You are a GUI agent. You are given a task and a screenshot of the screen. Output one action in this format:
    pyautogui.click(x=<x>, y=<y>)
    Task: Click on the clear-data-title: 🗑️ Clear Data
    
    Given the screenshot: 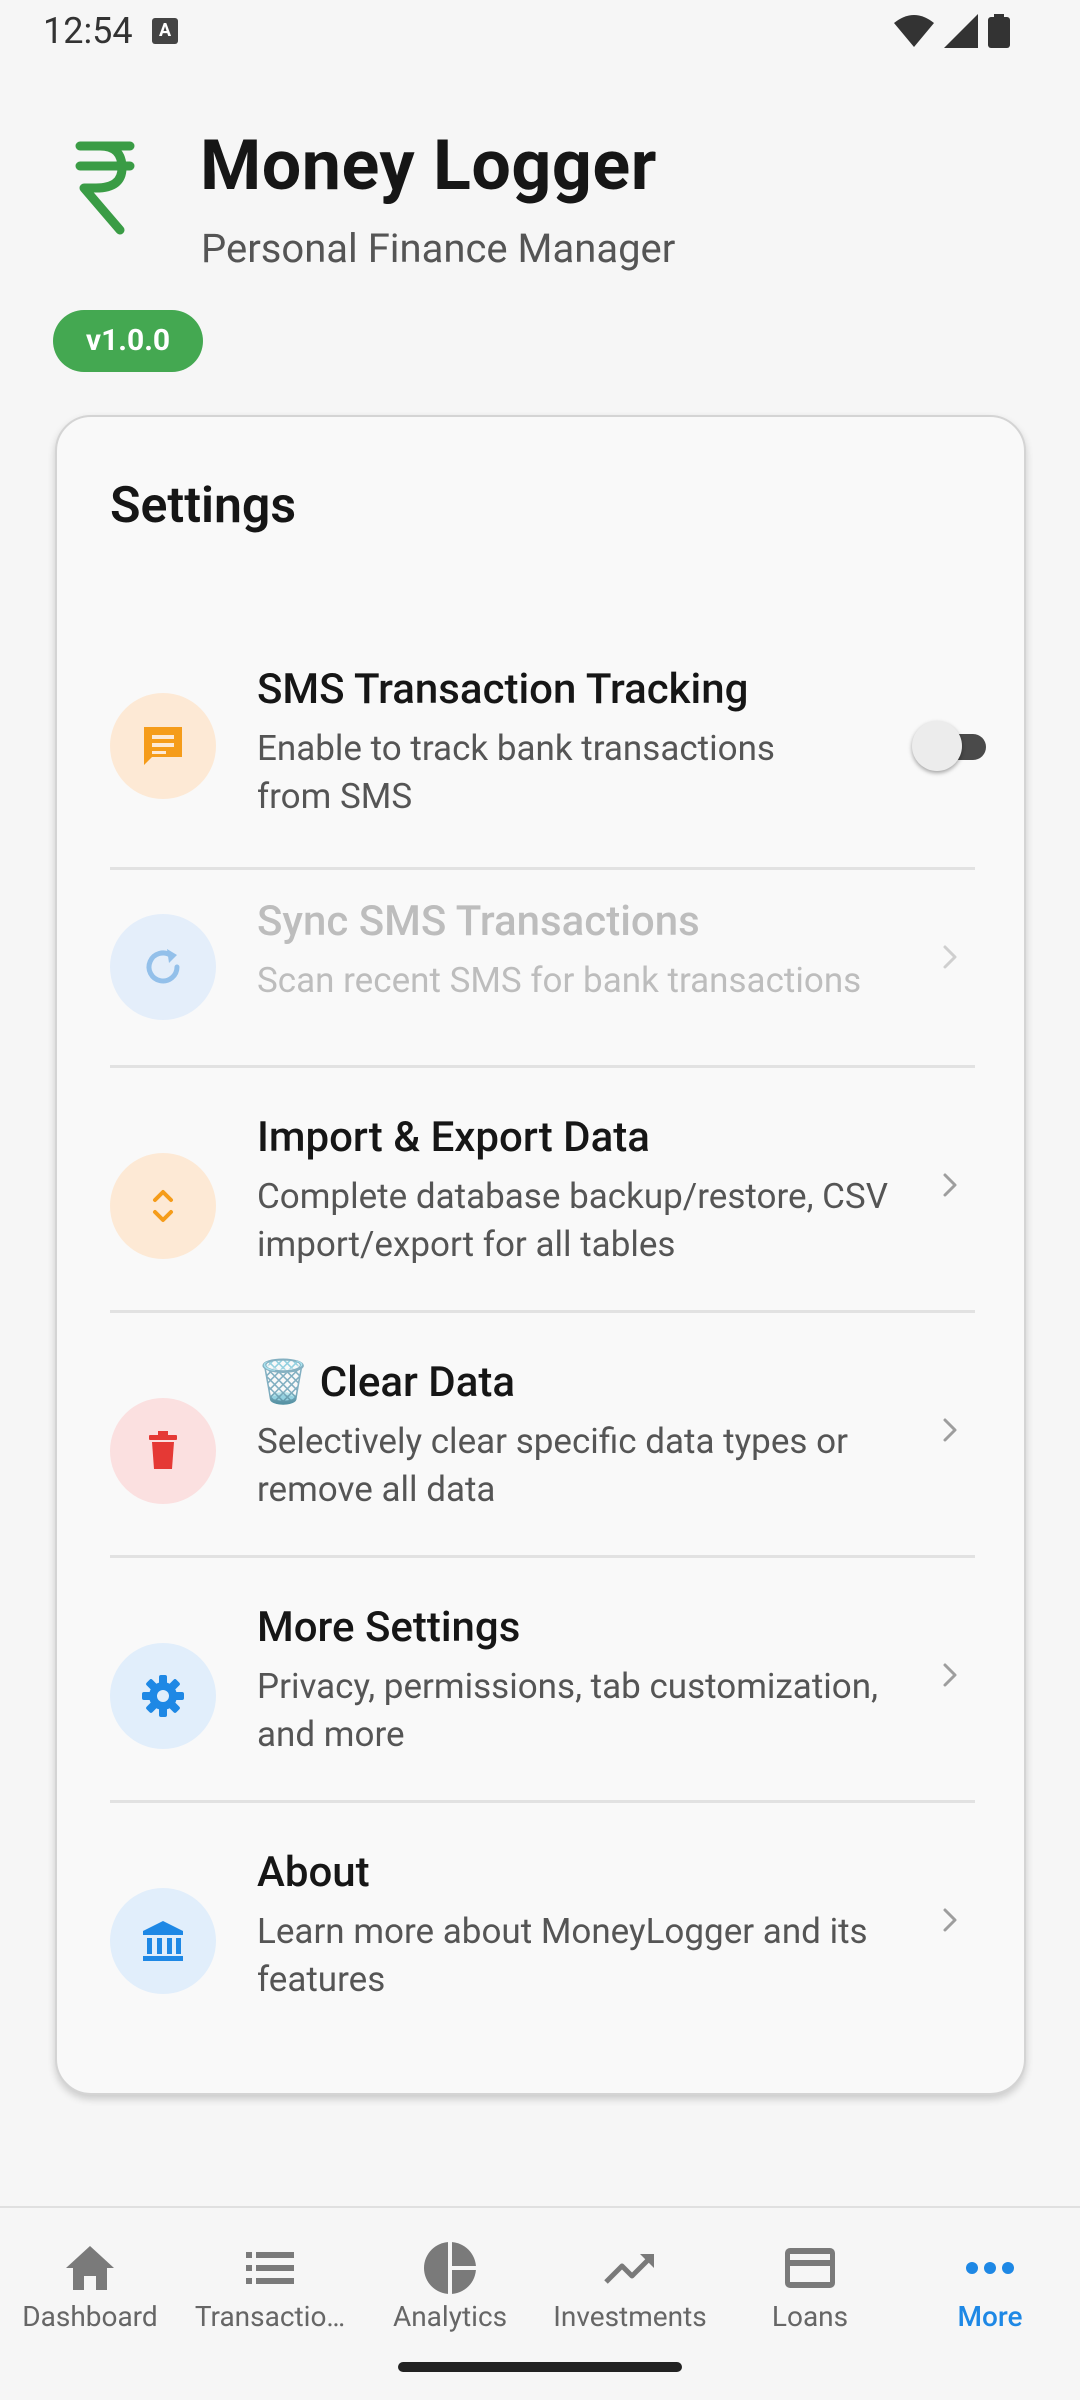 What is the action you would take?
    pyautogui.click(x=386, y=1382)
    